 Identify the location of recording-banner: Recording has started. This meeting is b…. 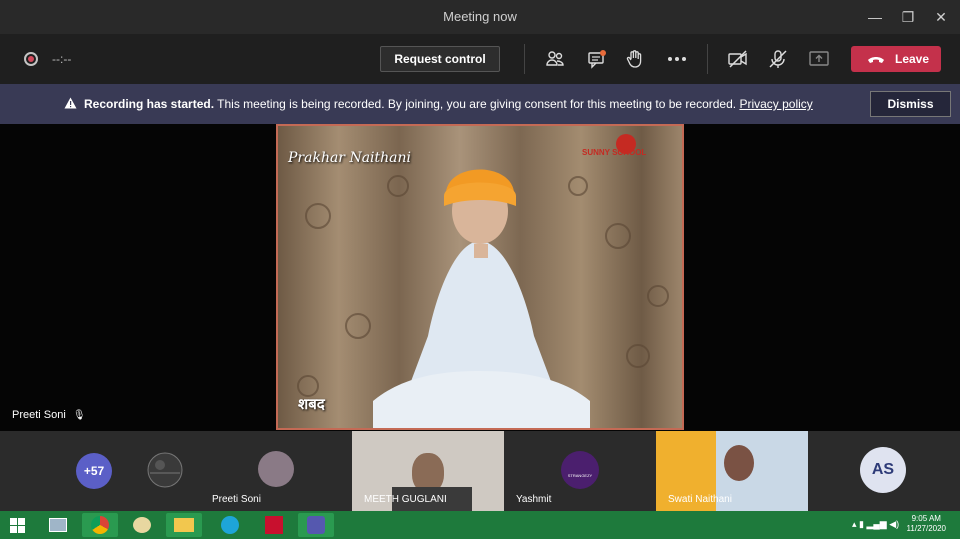
(480, 104).